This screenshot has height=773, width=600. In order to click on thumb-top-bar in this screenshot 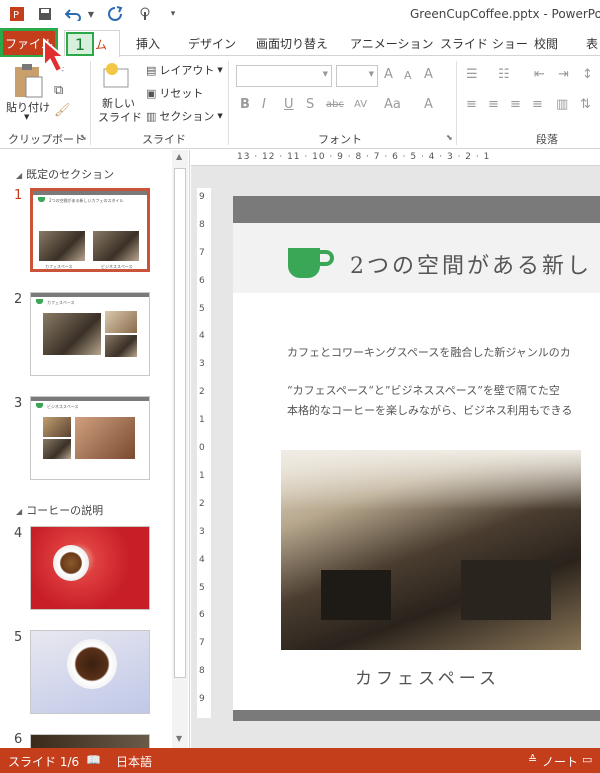, I will do `click(90, 399)`.